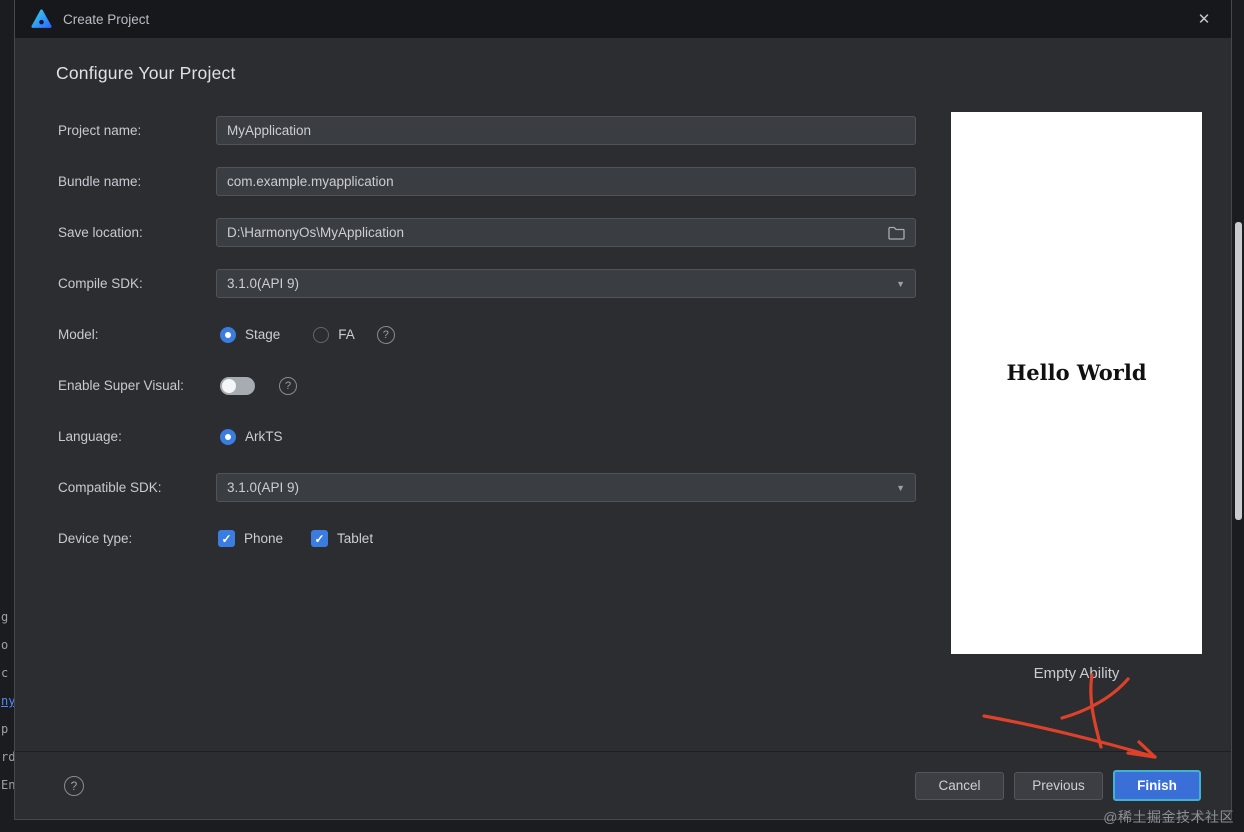 Image resolution: width=1244 pixels, height=832 pixels. I want to click on footer-help-icon: ?, so click(74, 785).